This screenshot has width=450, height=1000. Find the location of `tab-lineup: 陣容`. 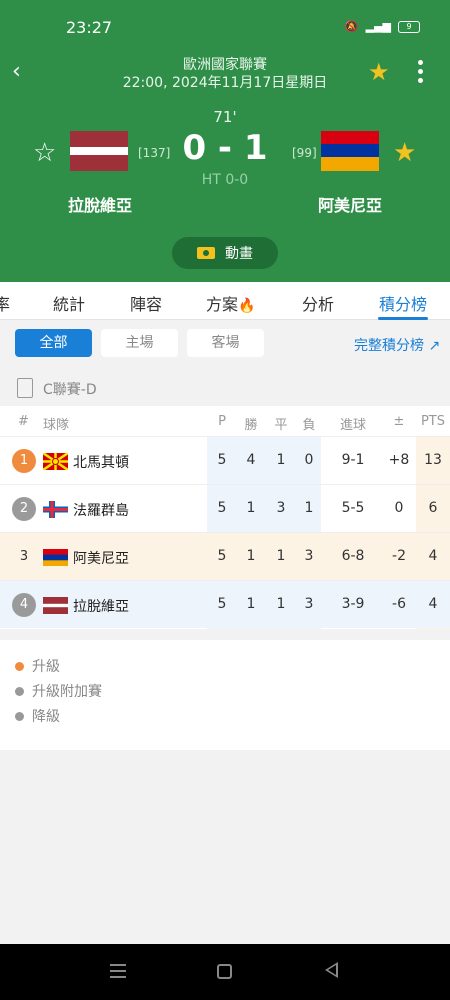

tab-lineup: 陣容 is located at coordinates (146, 303).